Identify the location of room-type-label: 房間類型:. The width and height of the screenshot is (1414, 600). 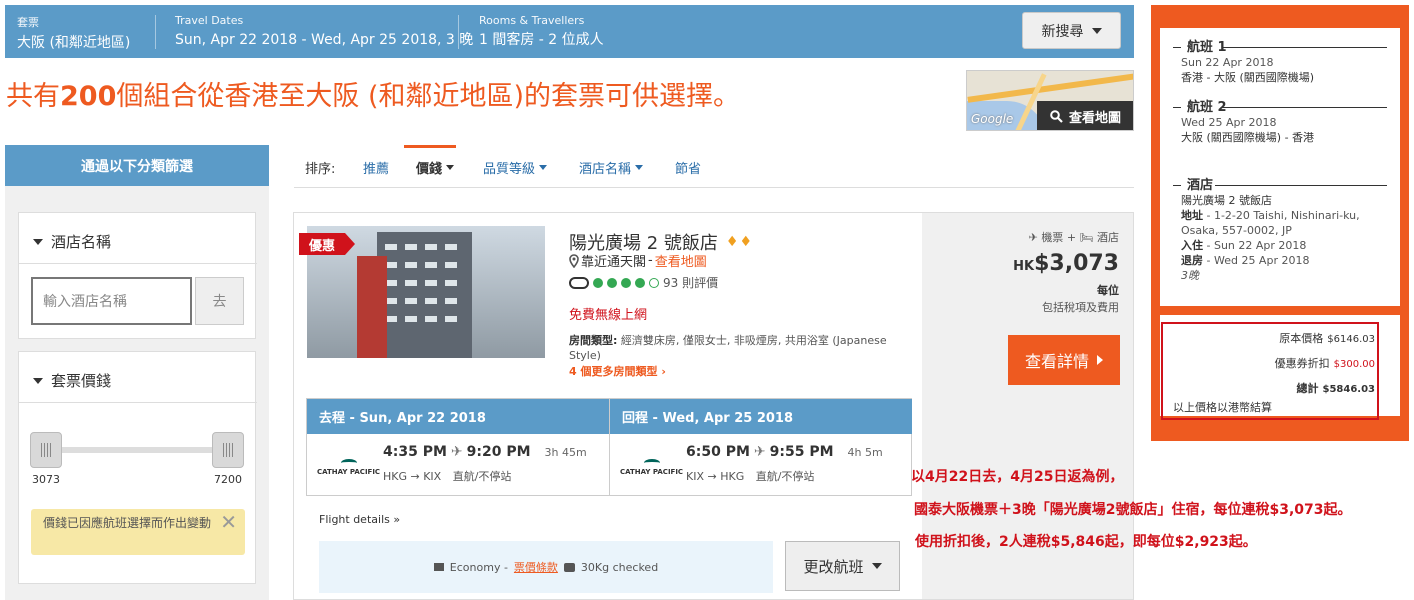
(593, 340).